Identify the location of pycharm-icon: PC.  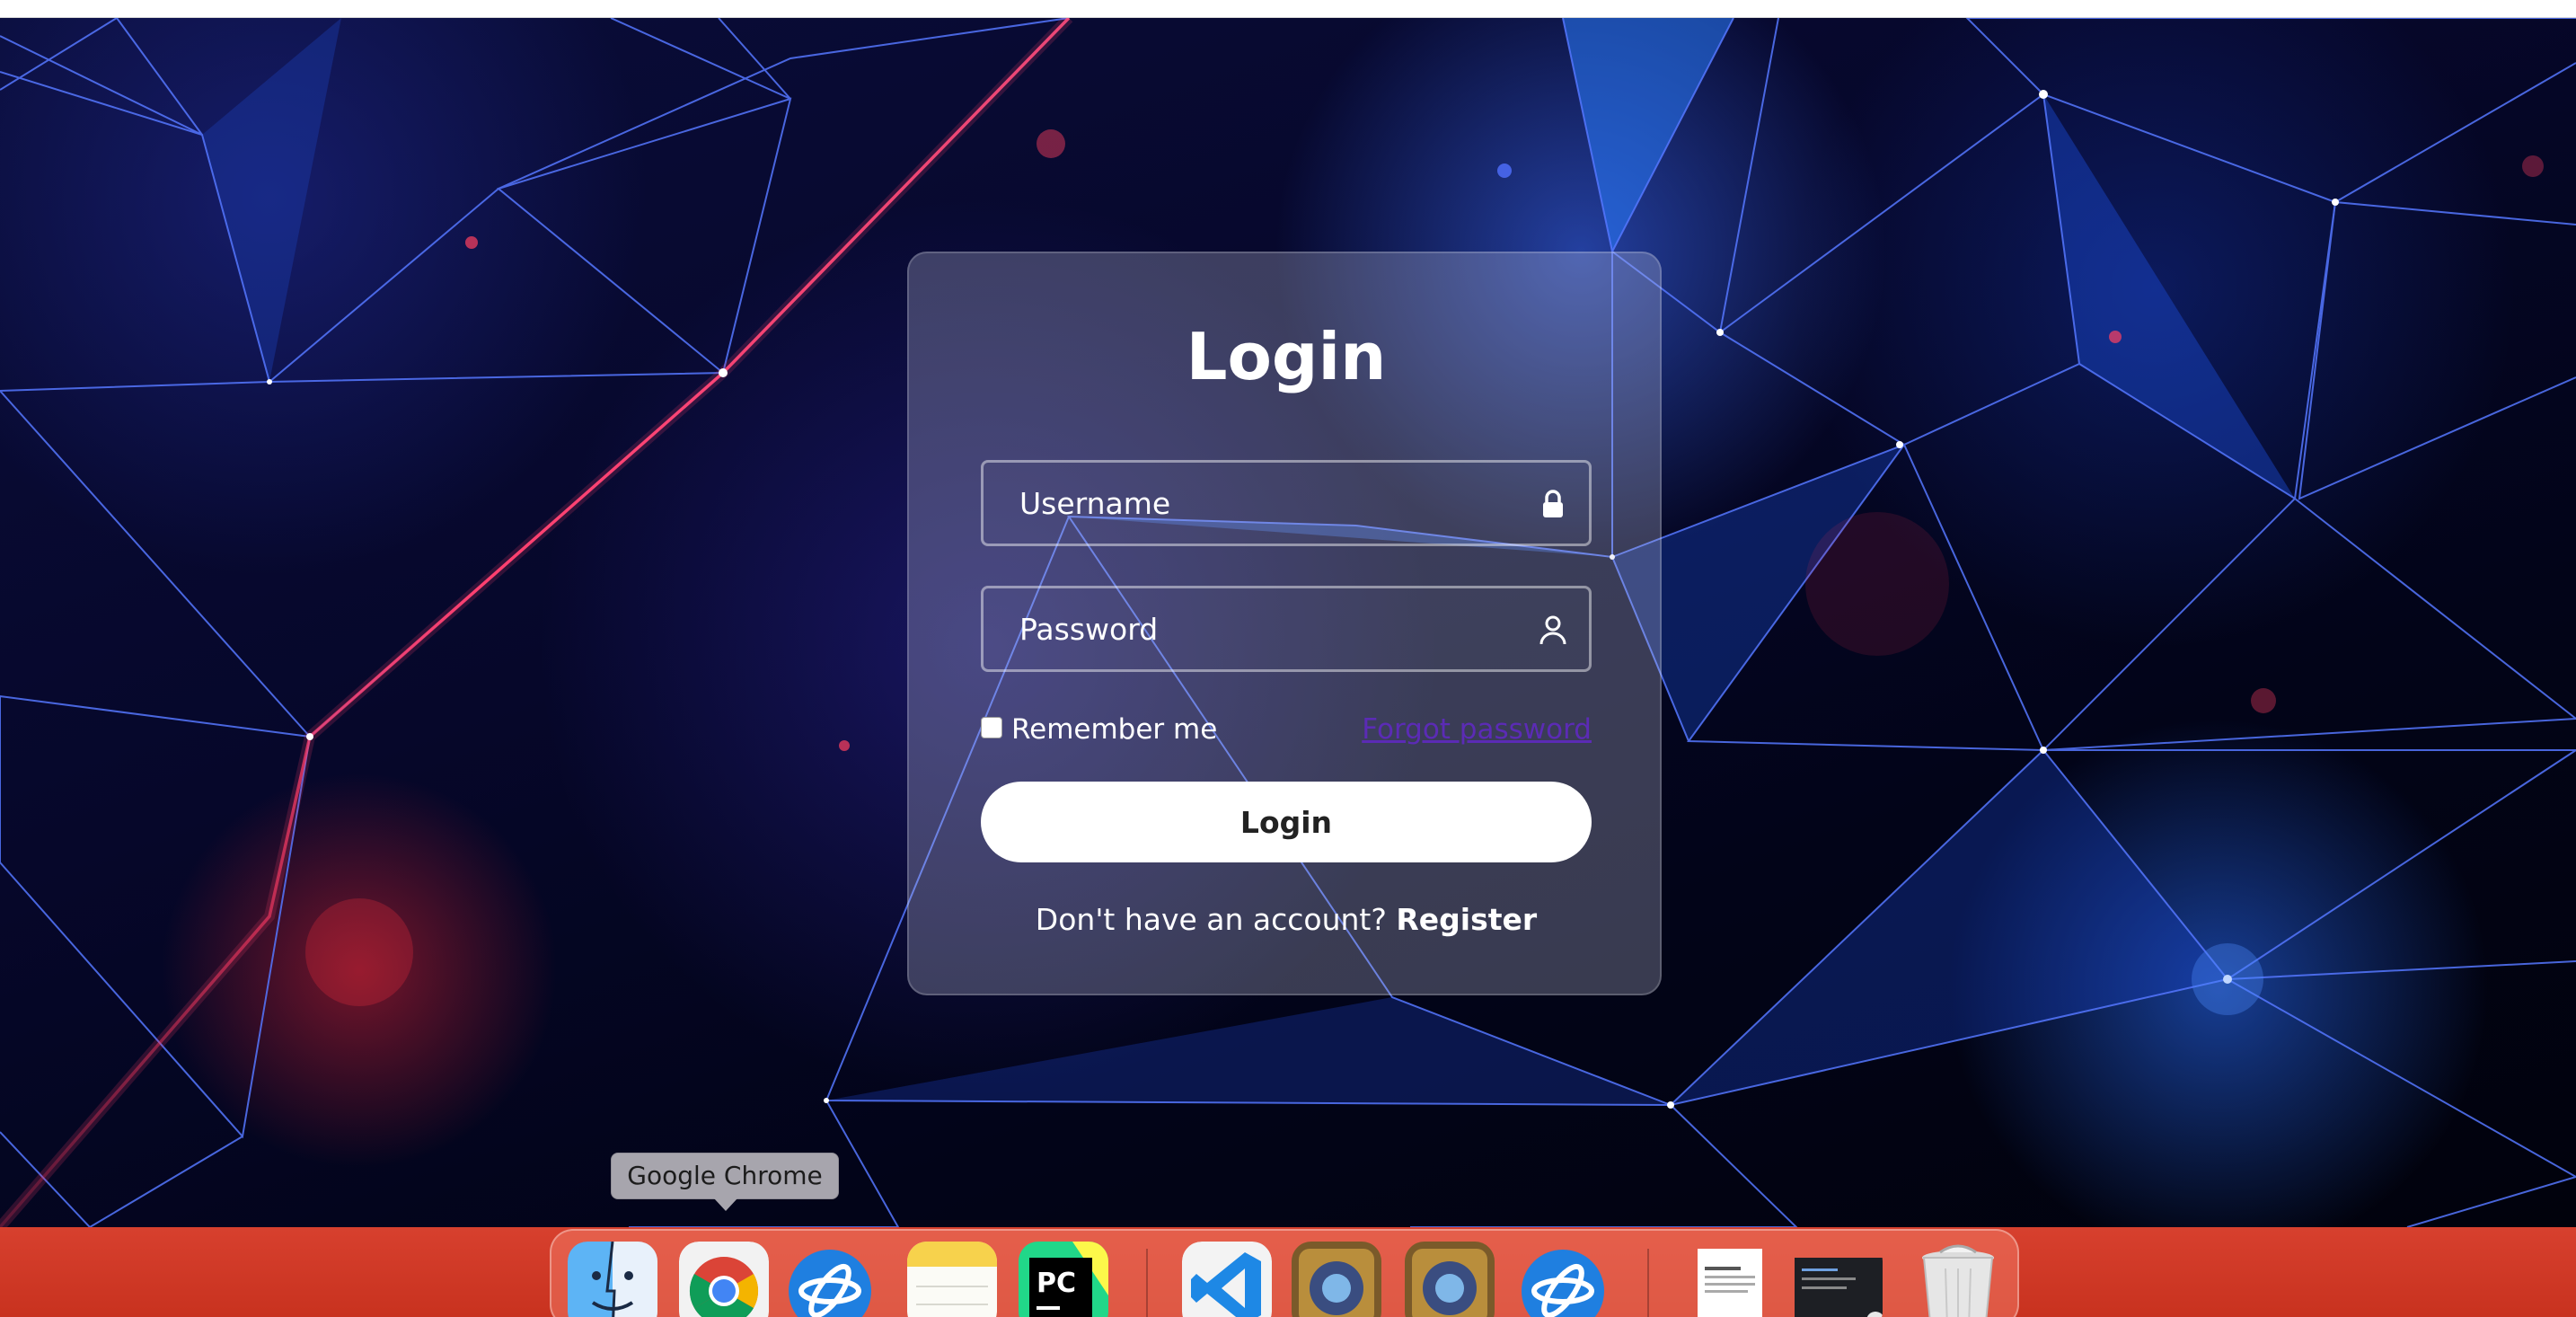
(1063, 1279).